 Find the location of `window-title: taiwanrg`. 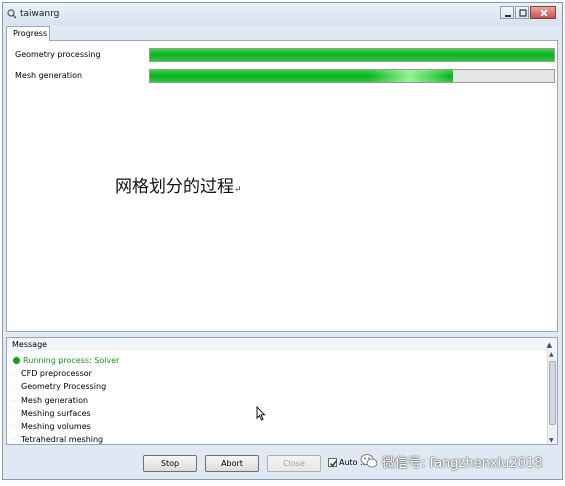

window-title: taiwanrg is located at coordinates (40, 14).